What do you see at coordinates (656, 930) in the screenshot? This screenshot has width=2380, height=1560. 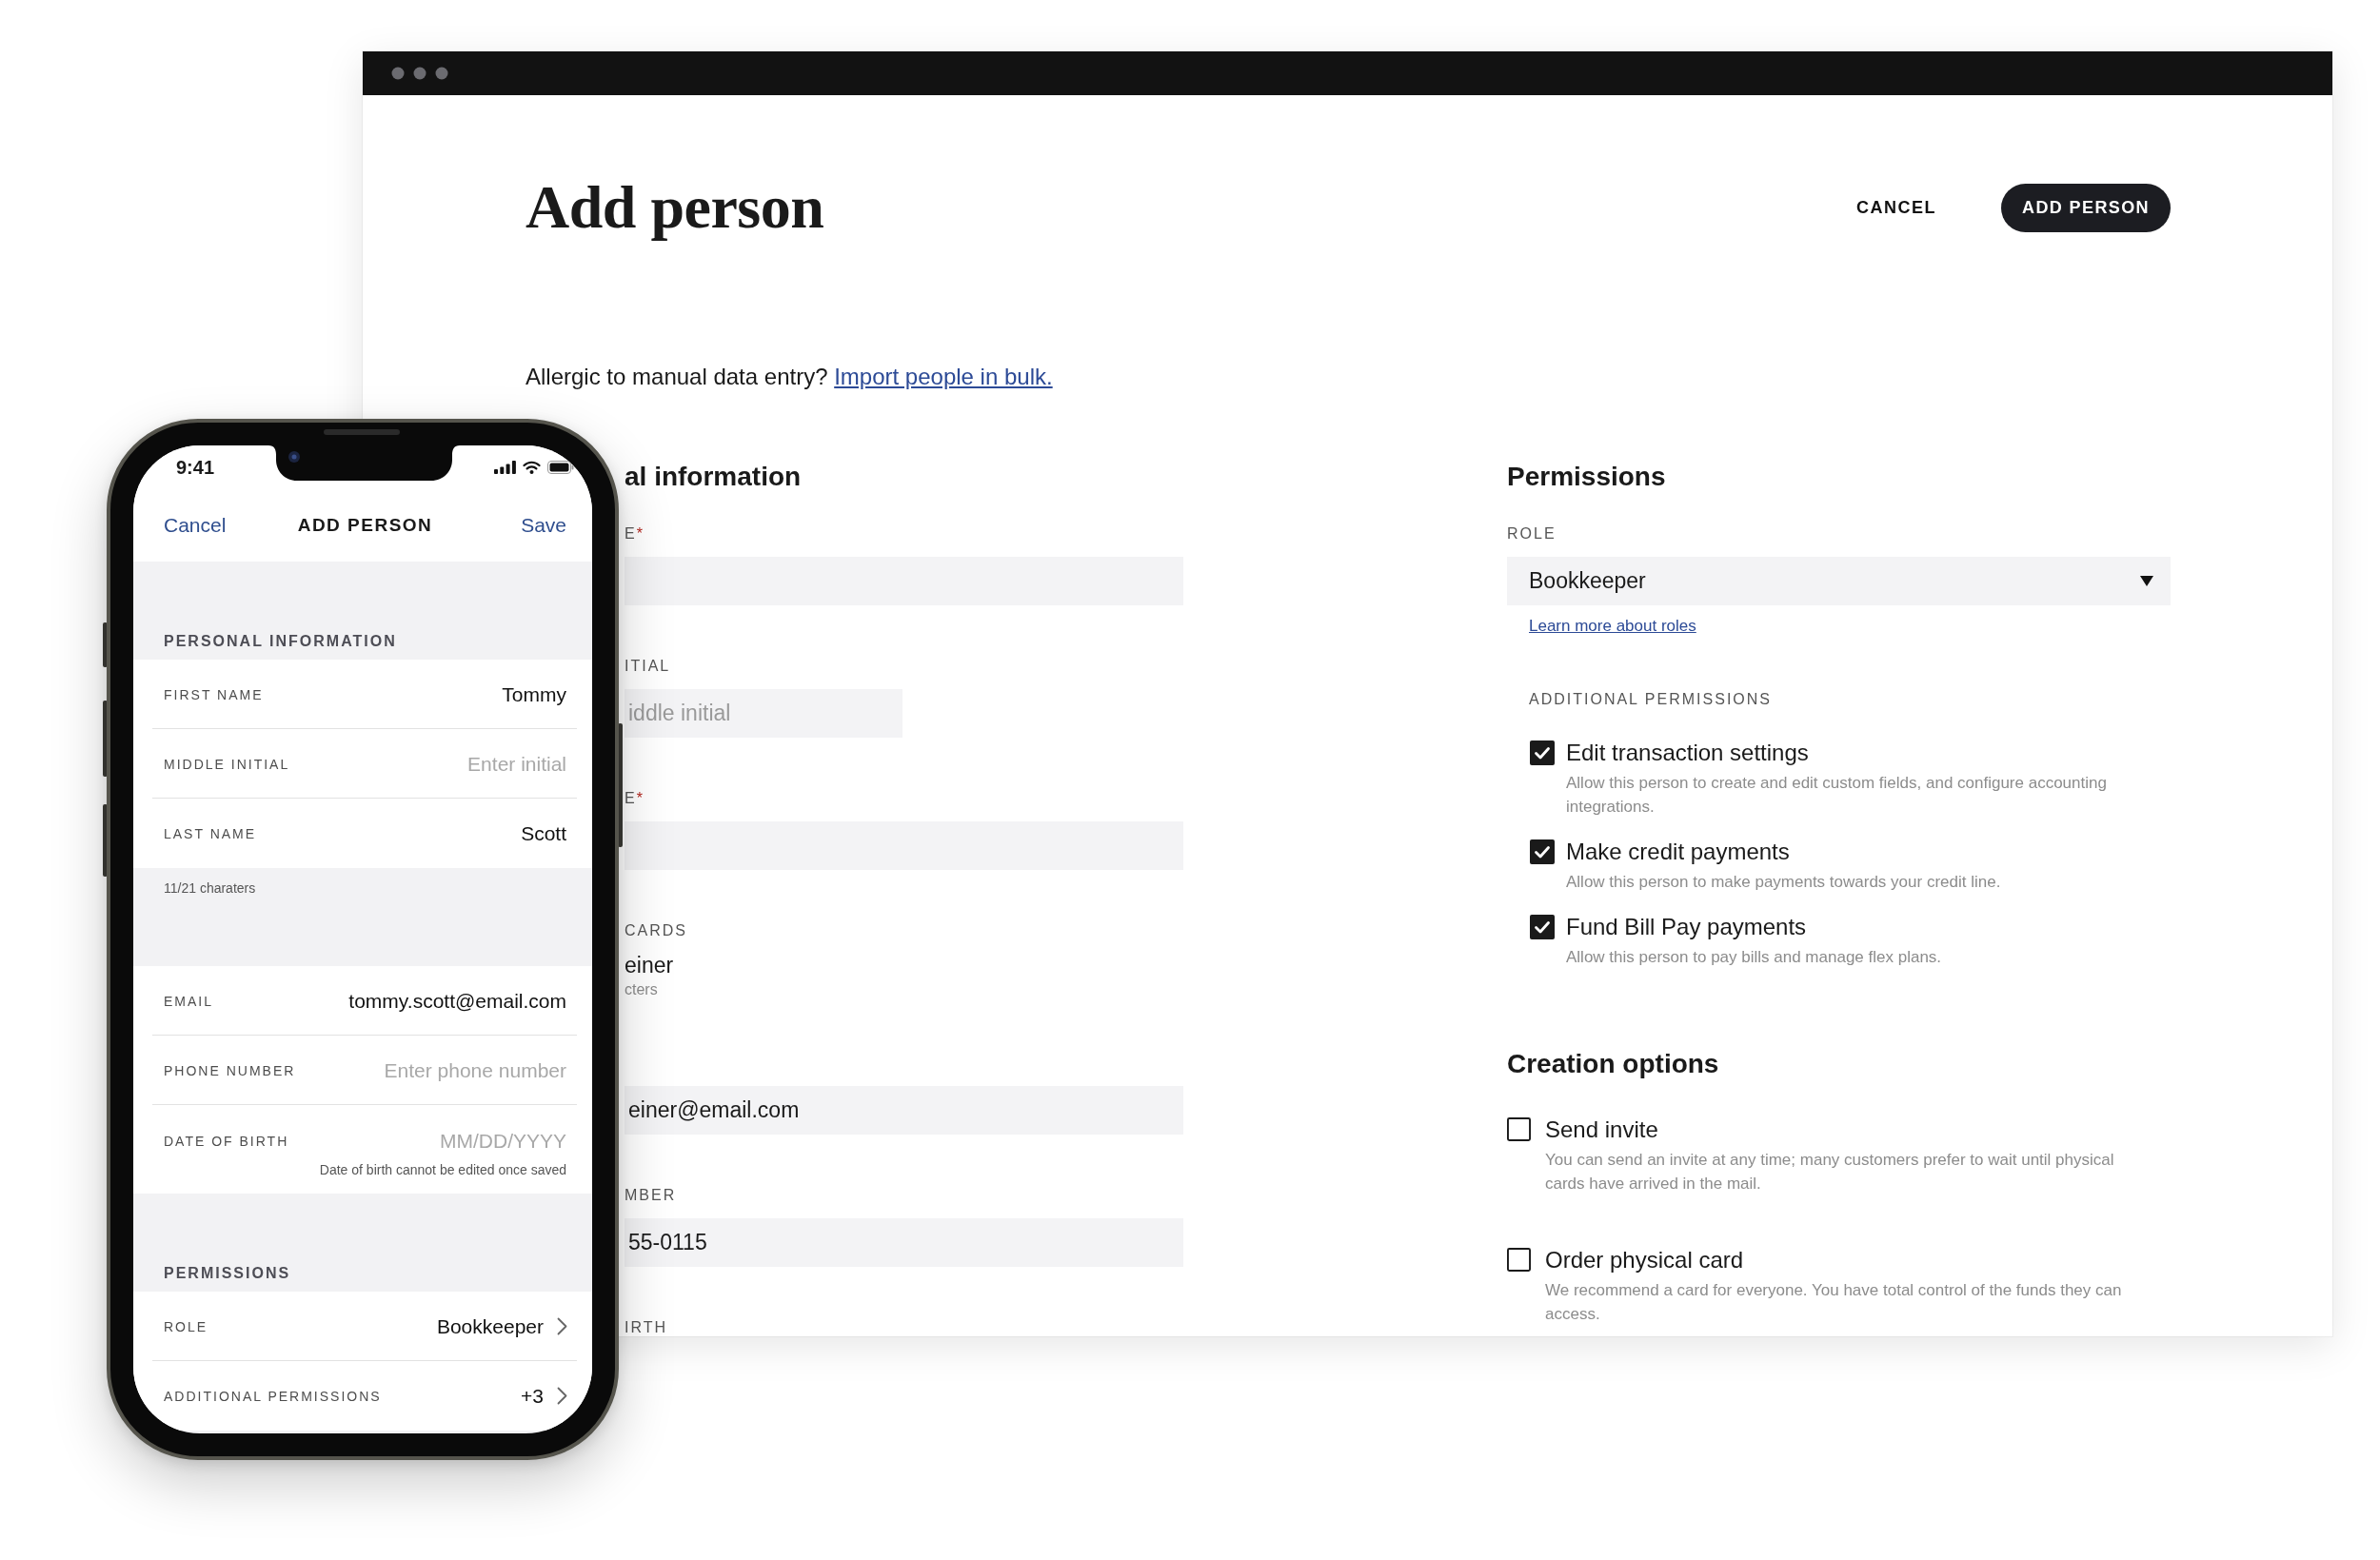 I see `field-label: CARDS` at bounding box center [656, 930].